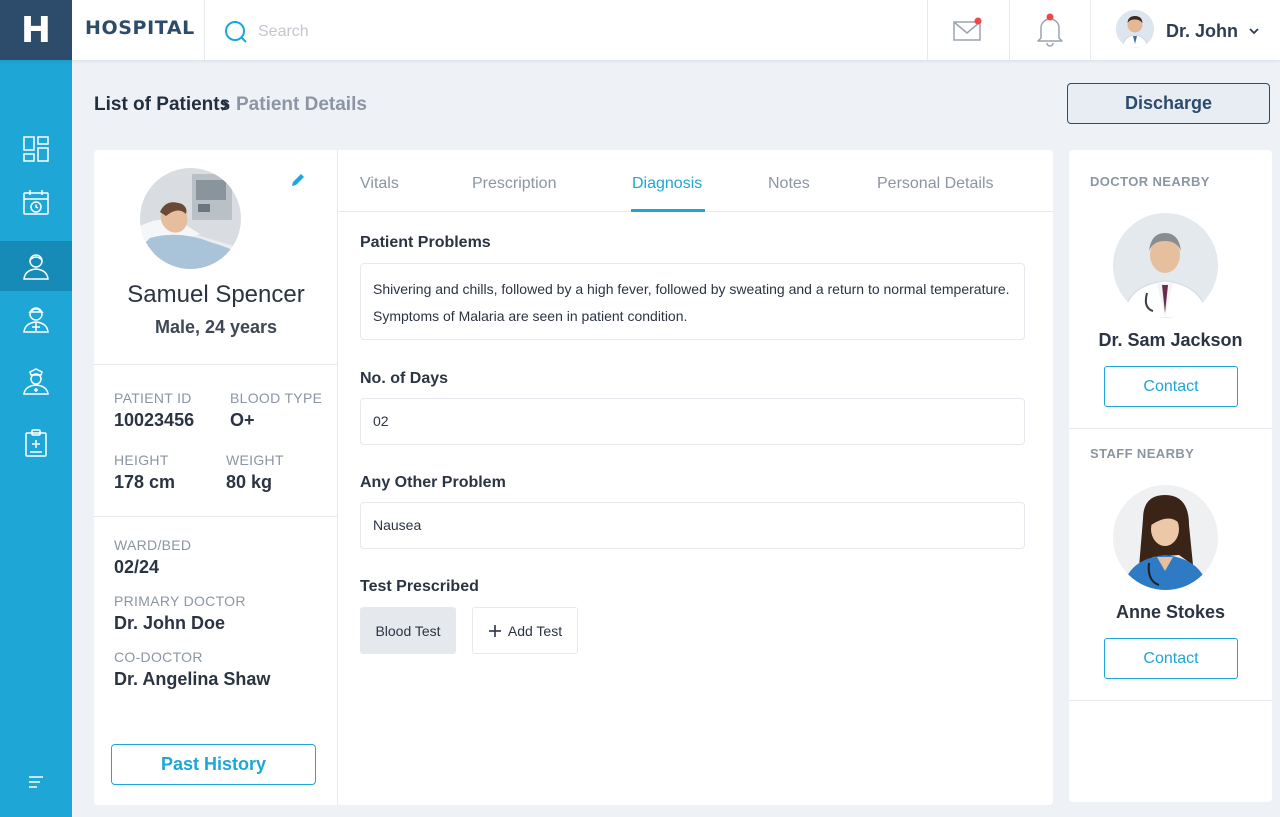 This screenshot has width=1280, height=817. What do you see at coordinates (535, 630) in the screenshot?
I see `add-test-label: Add Test` at bounding box center [535, 630].